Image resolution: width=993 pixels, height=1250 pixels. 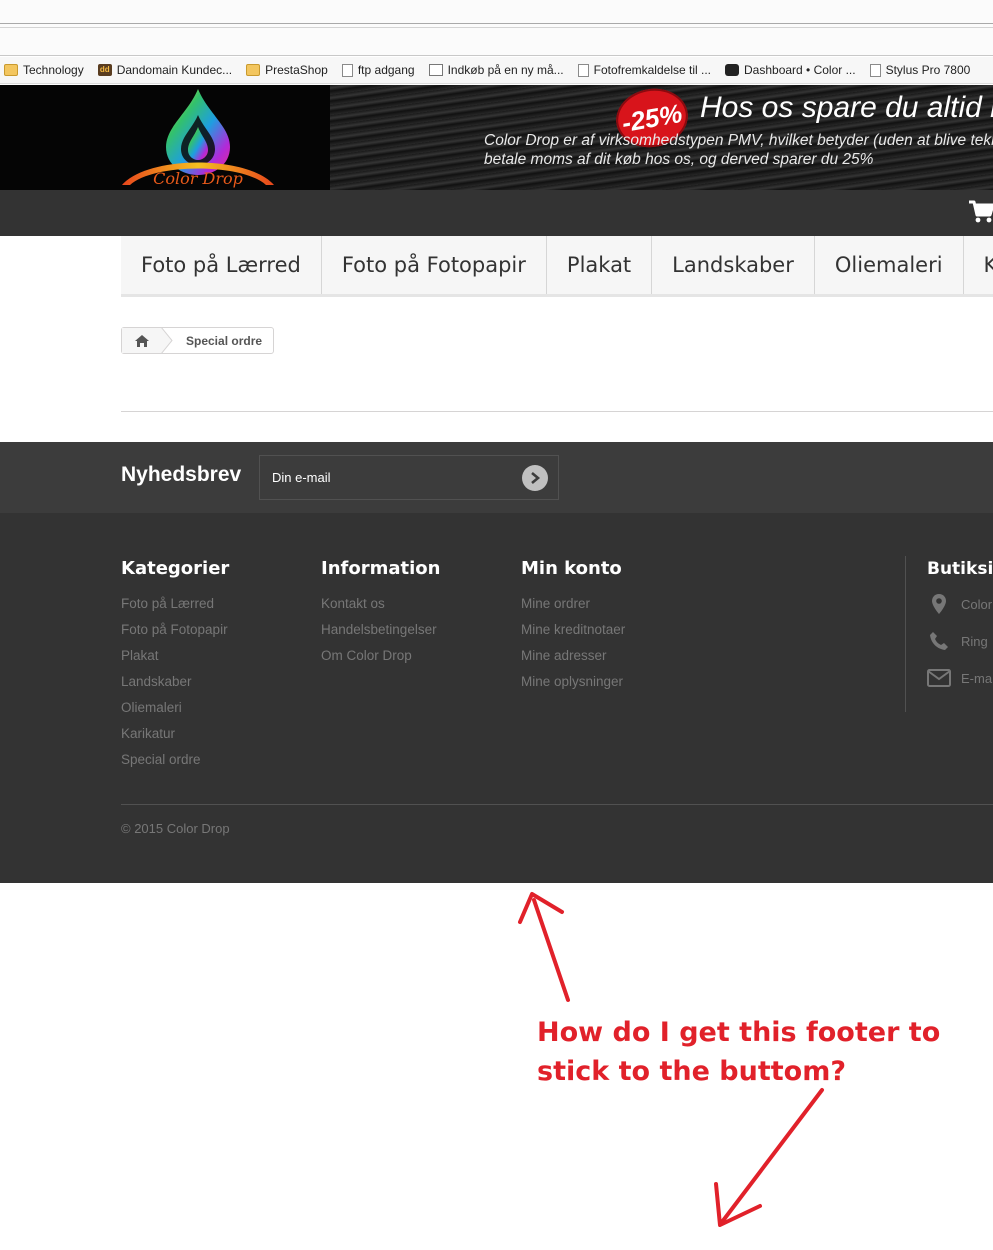 I want to click on footer-information-title: Information, so click(x=381, y=568).